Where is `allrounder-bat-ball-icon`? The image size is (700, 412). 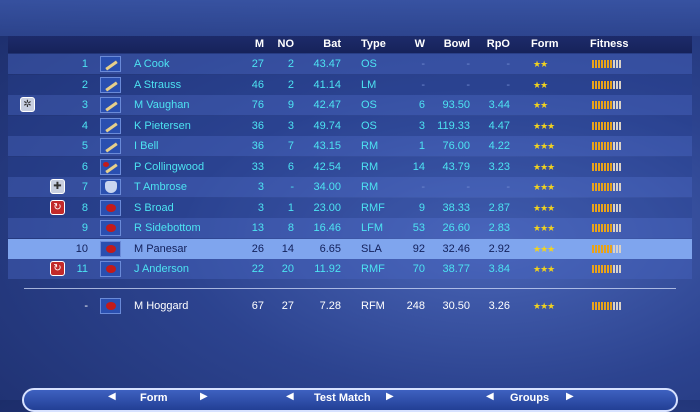
allrounder-bat-ball-icon is located at coordinates (110, 166).